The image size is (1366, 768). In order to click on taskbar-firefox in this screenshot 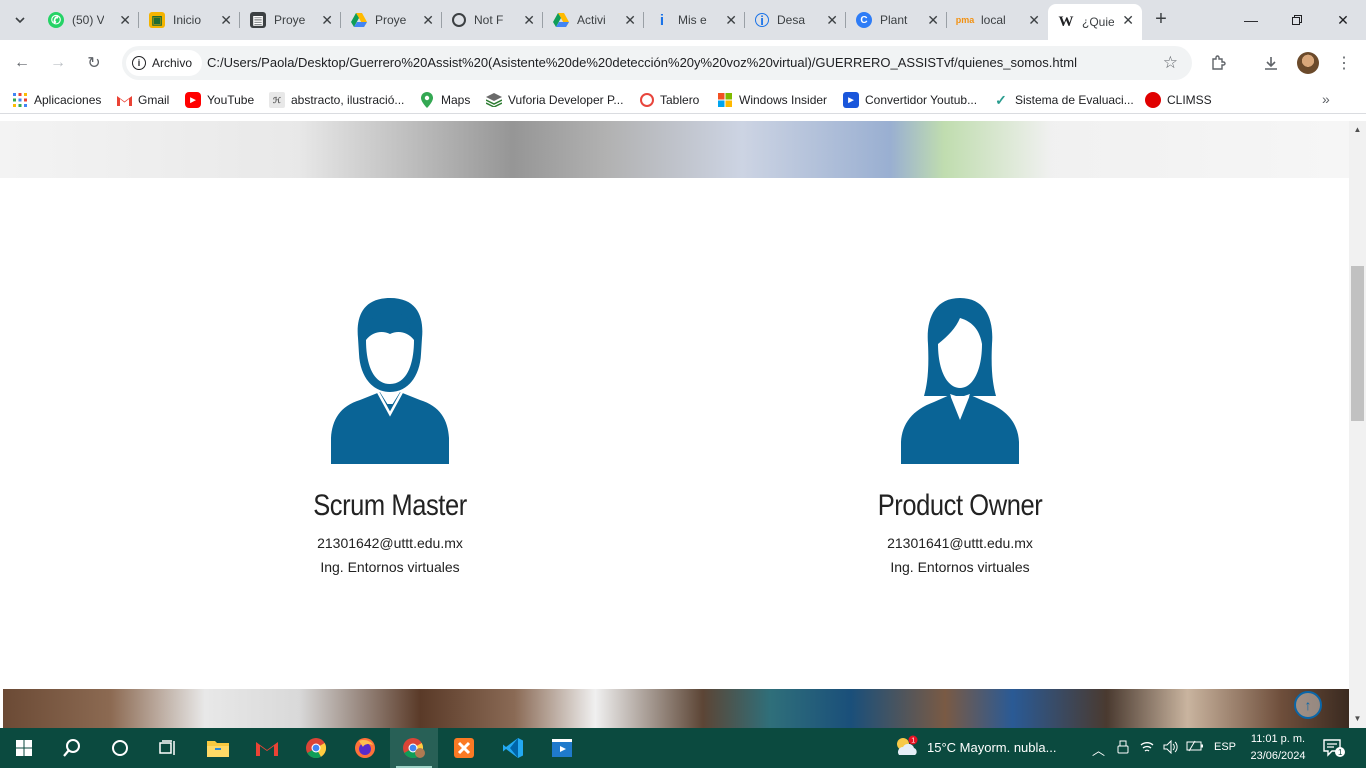, I will do `click(365, 748)`.